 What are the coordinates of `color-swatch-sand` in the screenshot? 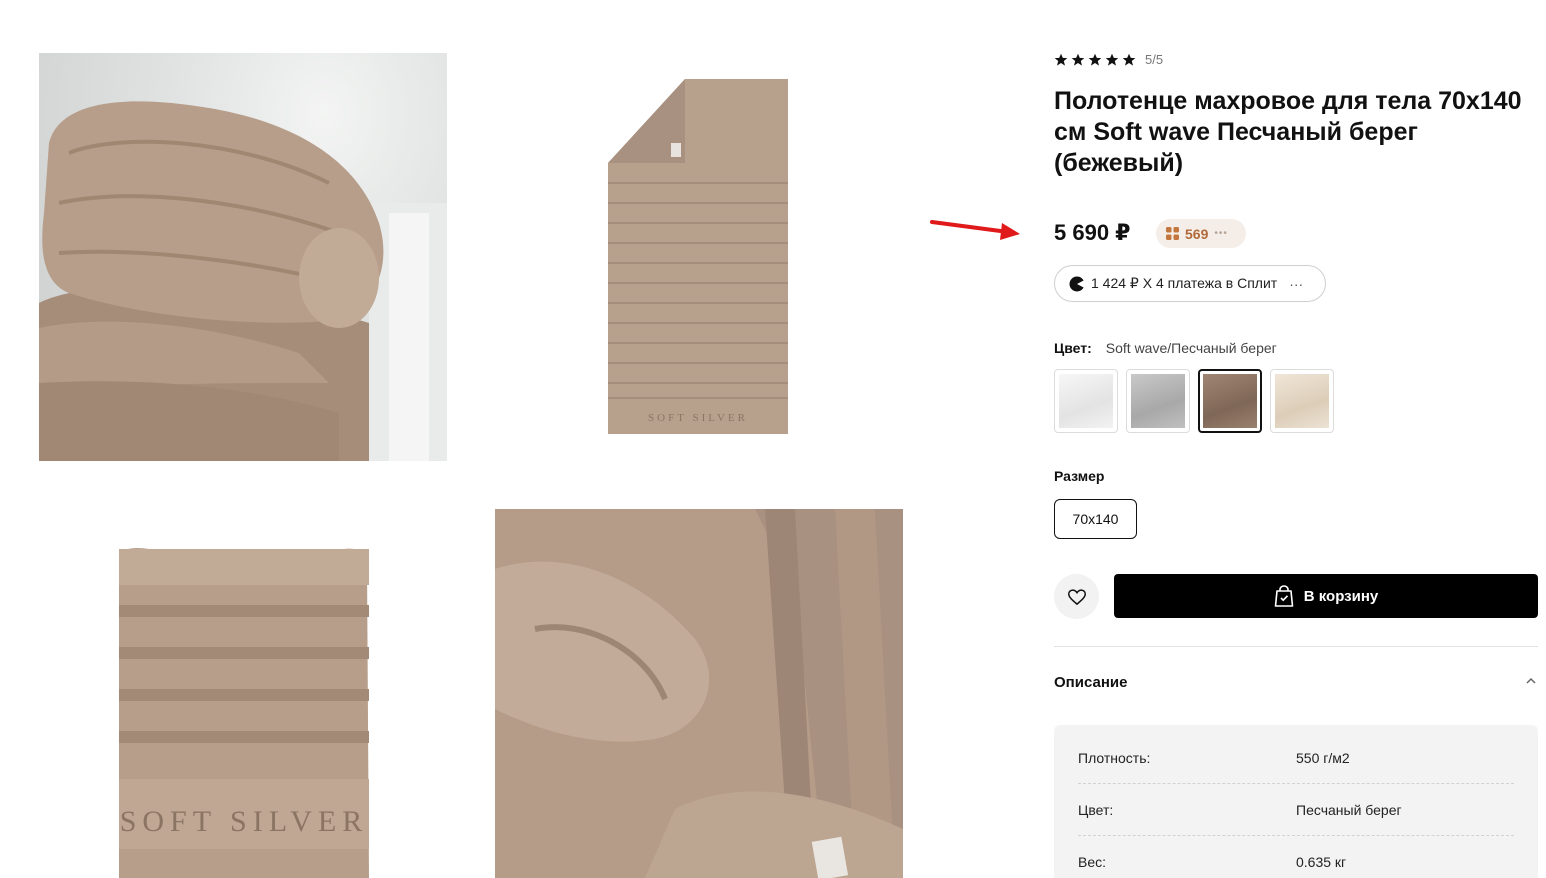 It's located at (1230, 401).